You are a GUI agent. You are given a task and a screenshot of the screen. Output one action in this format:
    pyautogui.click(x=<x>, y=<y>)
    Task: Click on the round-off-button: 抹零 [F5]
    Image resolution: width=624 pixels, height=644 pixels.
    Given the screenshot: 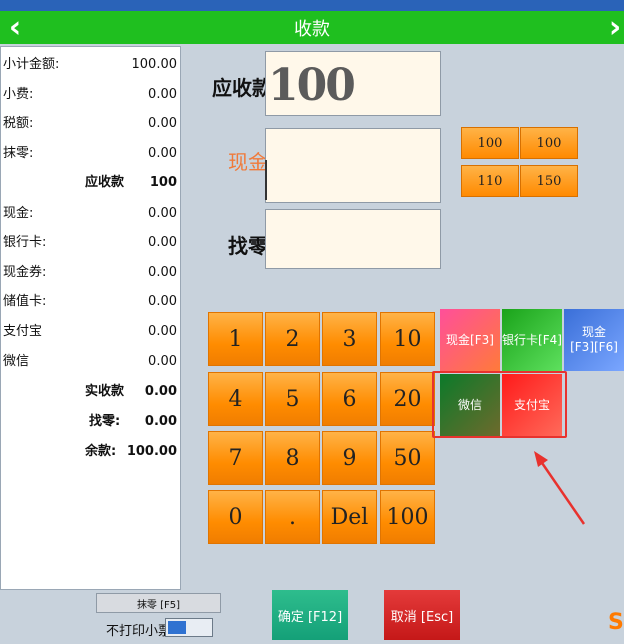 What is the action you would take?
    pyautogui.click(x=158, y=603)
    